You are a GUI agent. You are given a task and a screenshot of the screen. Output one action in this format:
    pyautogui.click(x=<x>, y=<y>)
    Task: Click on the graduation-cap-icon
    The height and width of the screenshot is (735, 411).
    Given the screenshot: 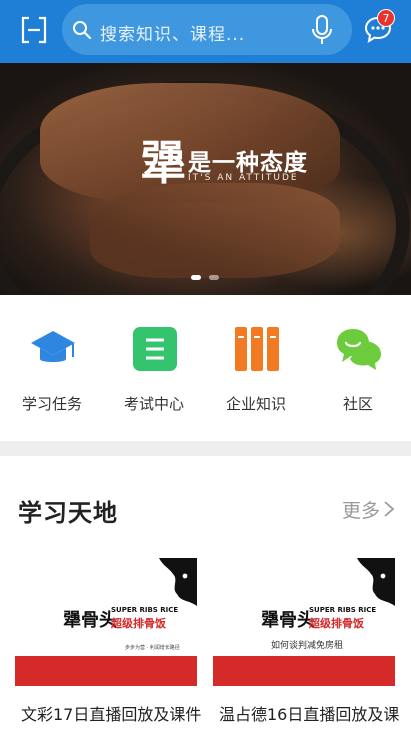 What is the action you would take?
    pyautogui.click(x=53, y=346)
    